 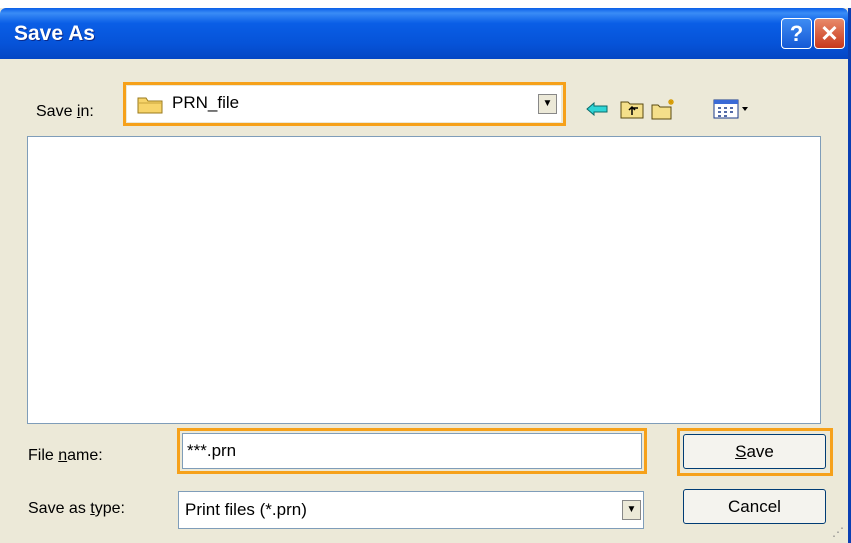 What do you see at coordinates (412, 451) in the screenshot?
I see `file-name-input: ***.prn` at bounding box center [412, 451].